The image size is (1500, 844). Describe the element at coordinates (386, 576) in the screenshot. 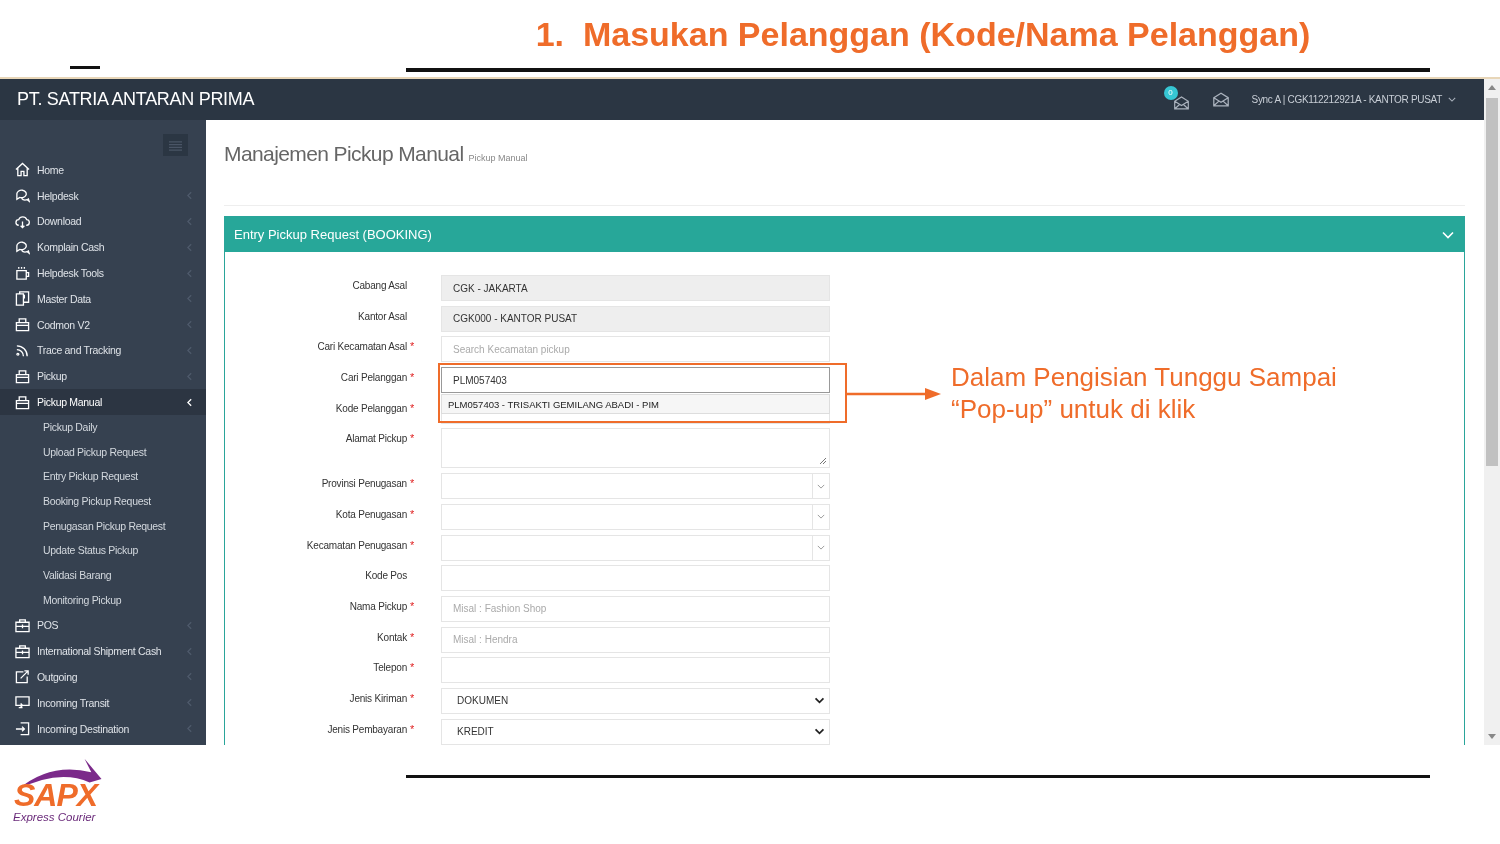

I see `field-label: Kode Pos` at that location.